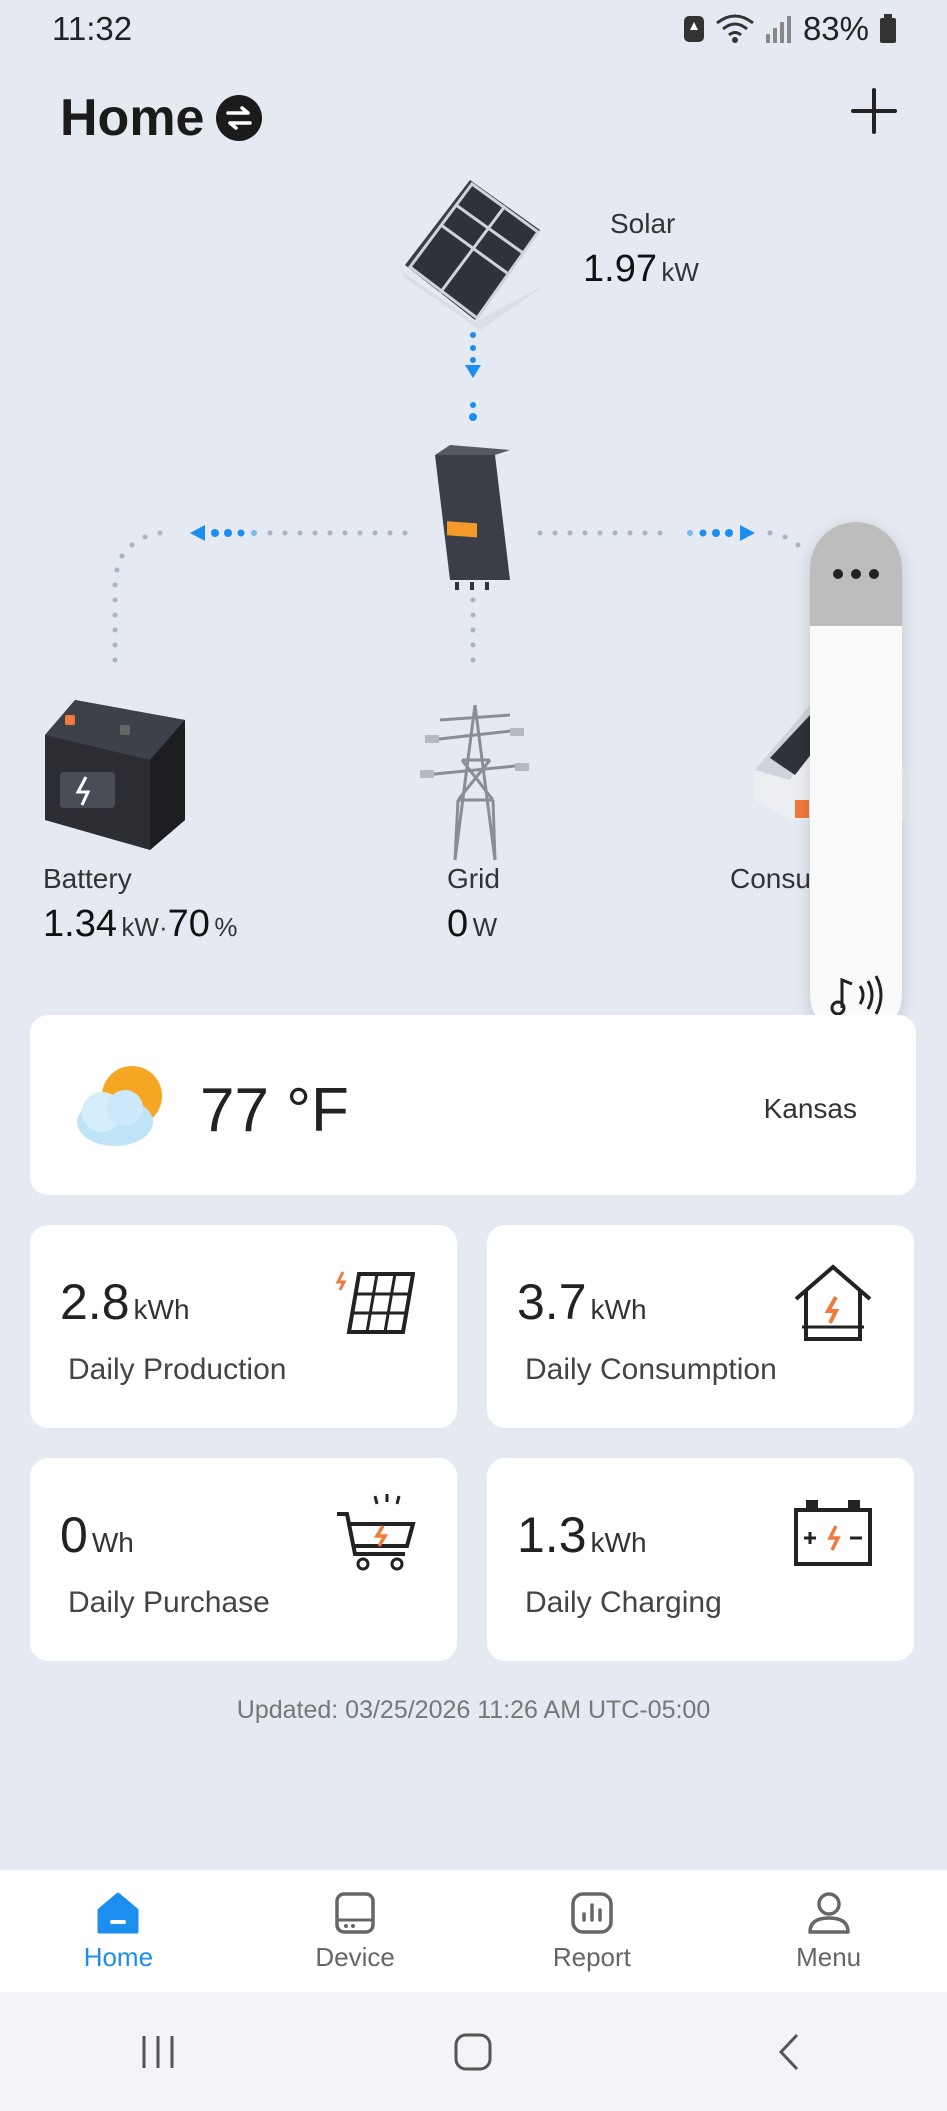 This screenshot has width=947, height=2111. I want to click on daily-consumption-reading: 3.7 kWh, so click(582, 1302).